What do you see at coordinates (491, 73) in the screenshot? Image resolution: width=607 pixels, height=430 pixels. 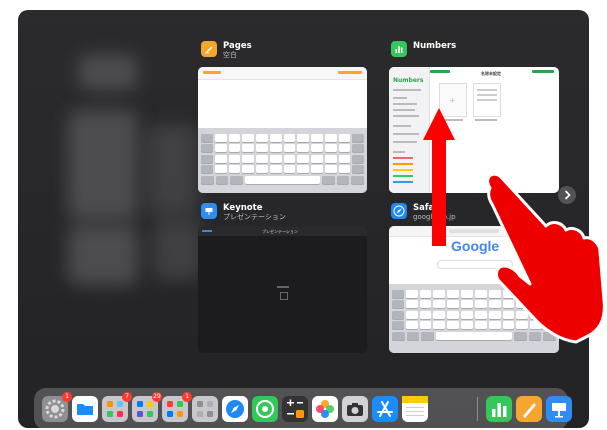 I see `numbers-doc-title: 名称未設定` at bounding box center [491, 73].